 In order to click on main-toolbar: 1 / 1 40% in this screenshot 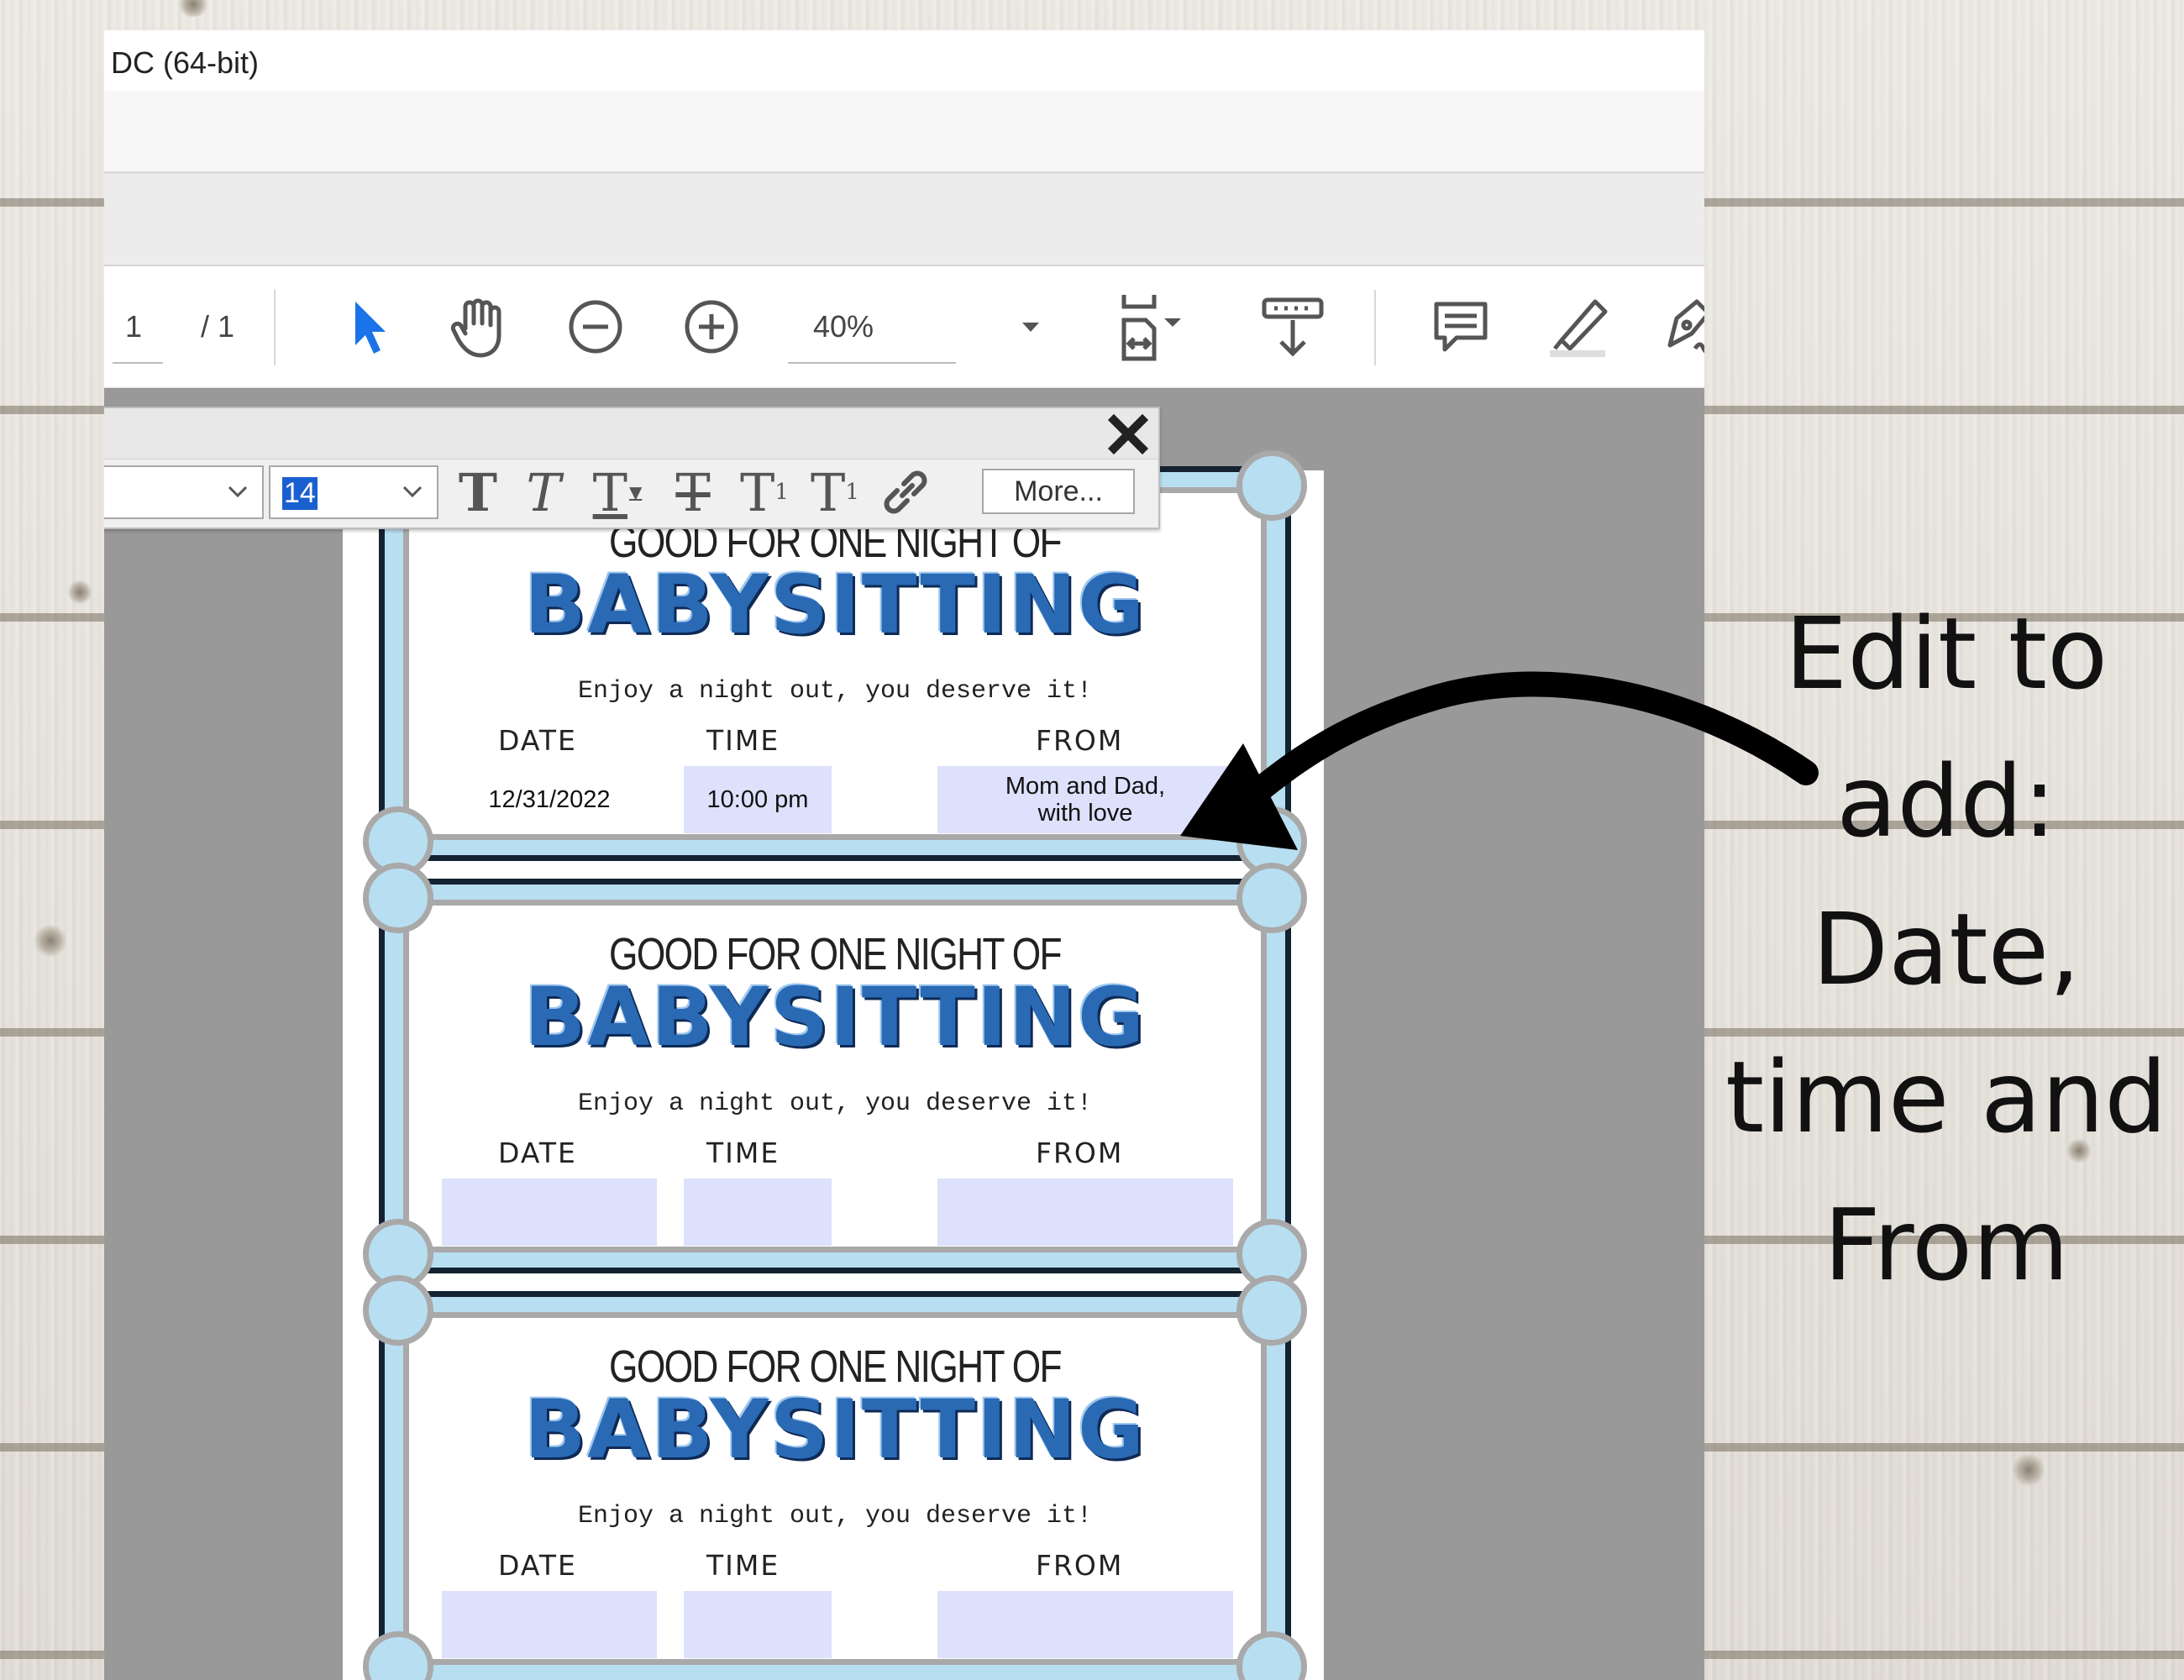, I will do `click(904, 327)`.